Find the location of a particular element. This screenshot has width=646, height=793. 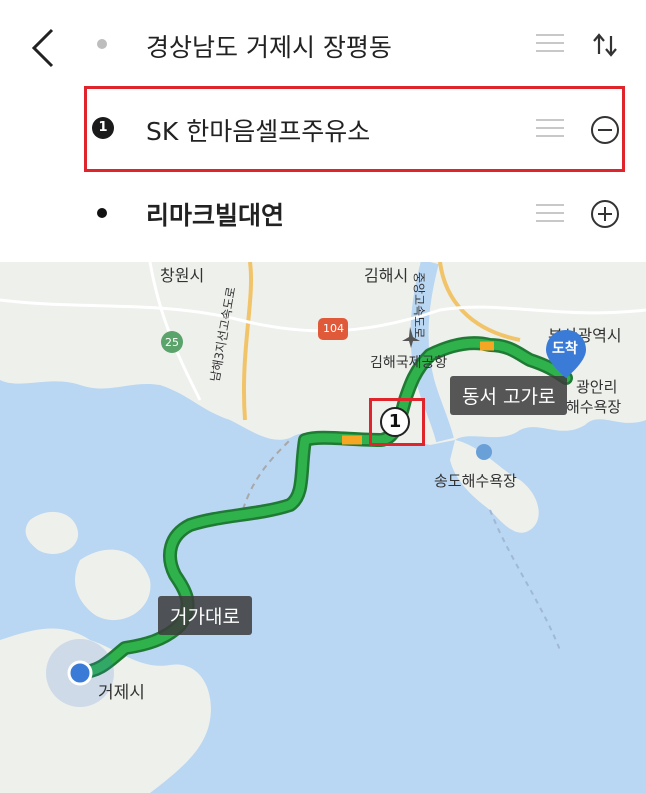

destination-dot-icon is located at coordinates (102, 213).